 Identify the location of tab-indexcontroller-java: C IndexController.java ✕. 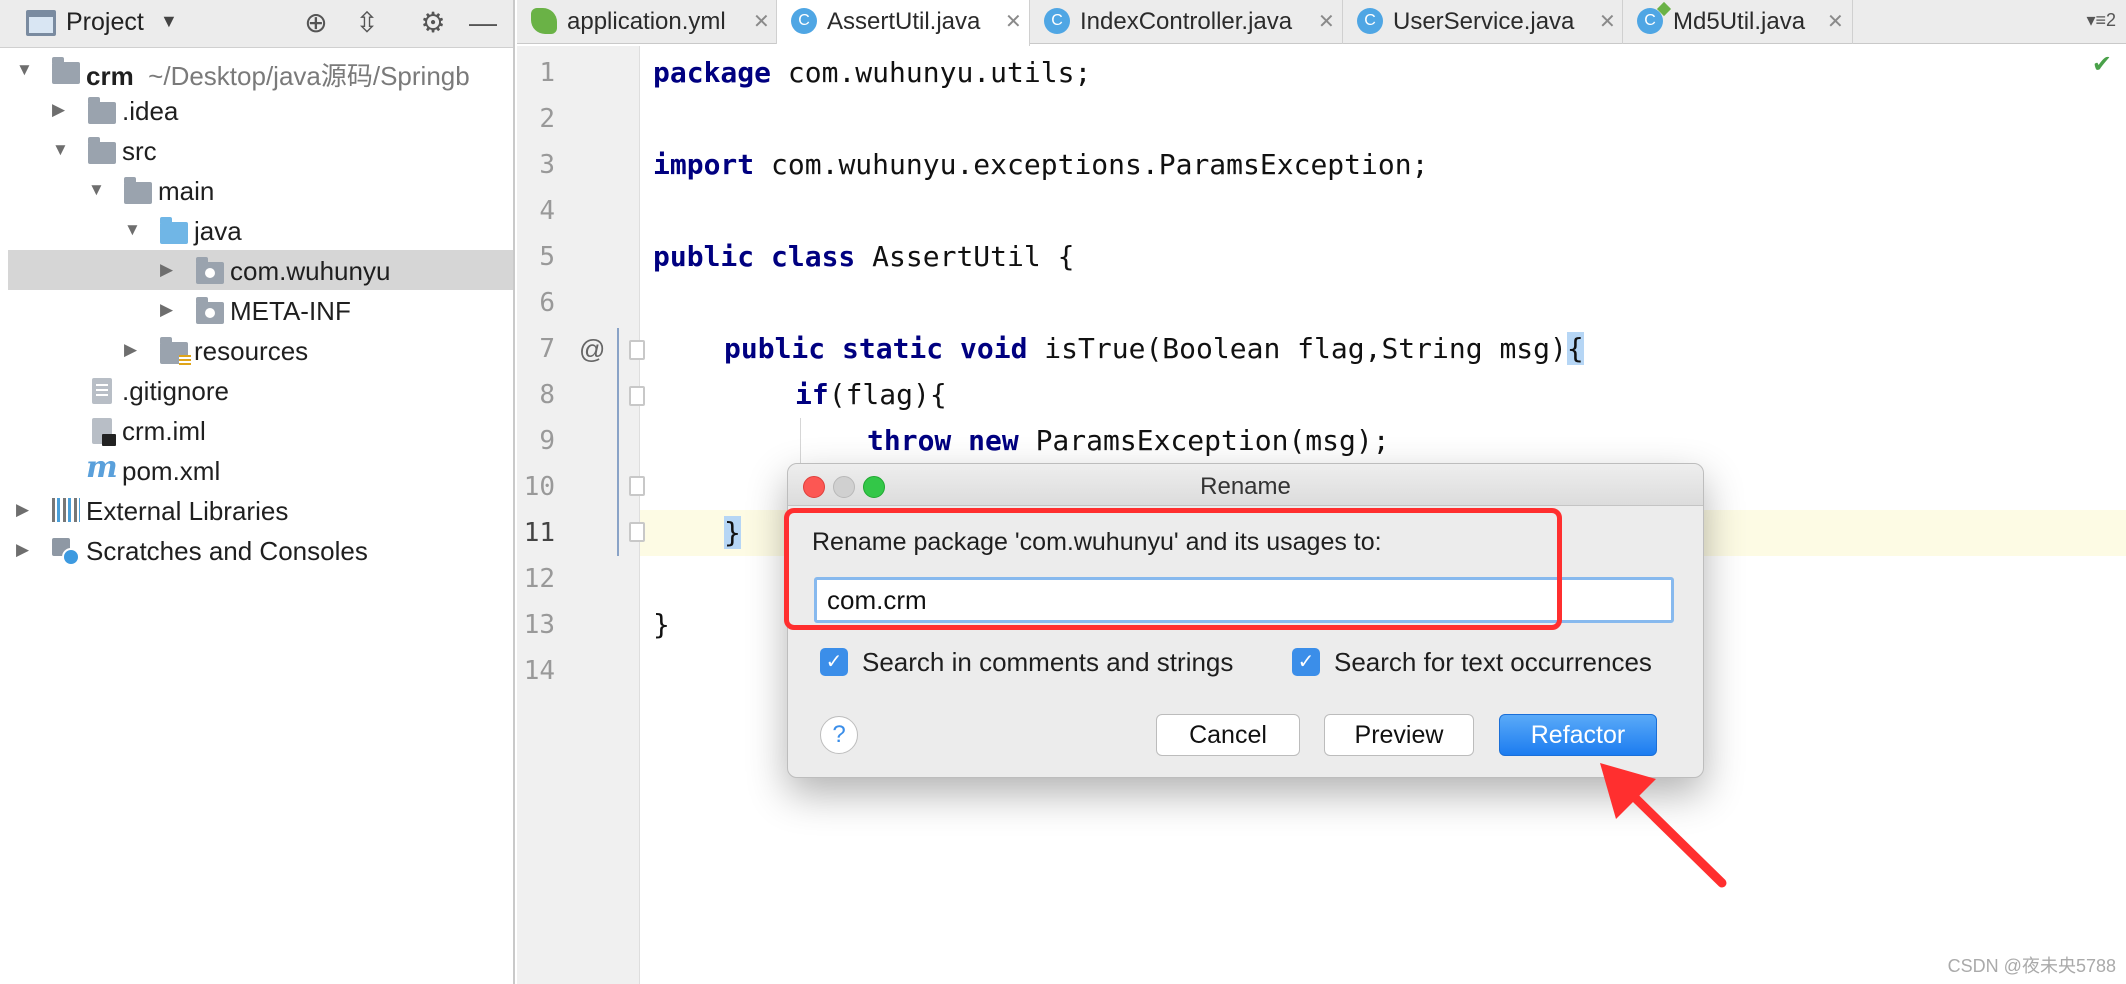
(1186, 22).